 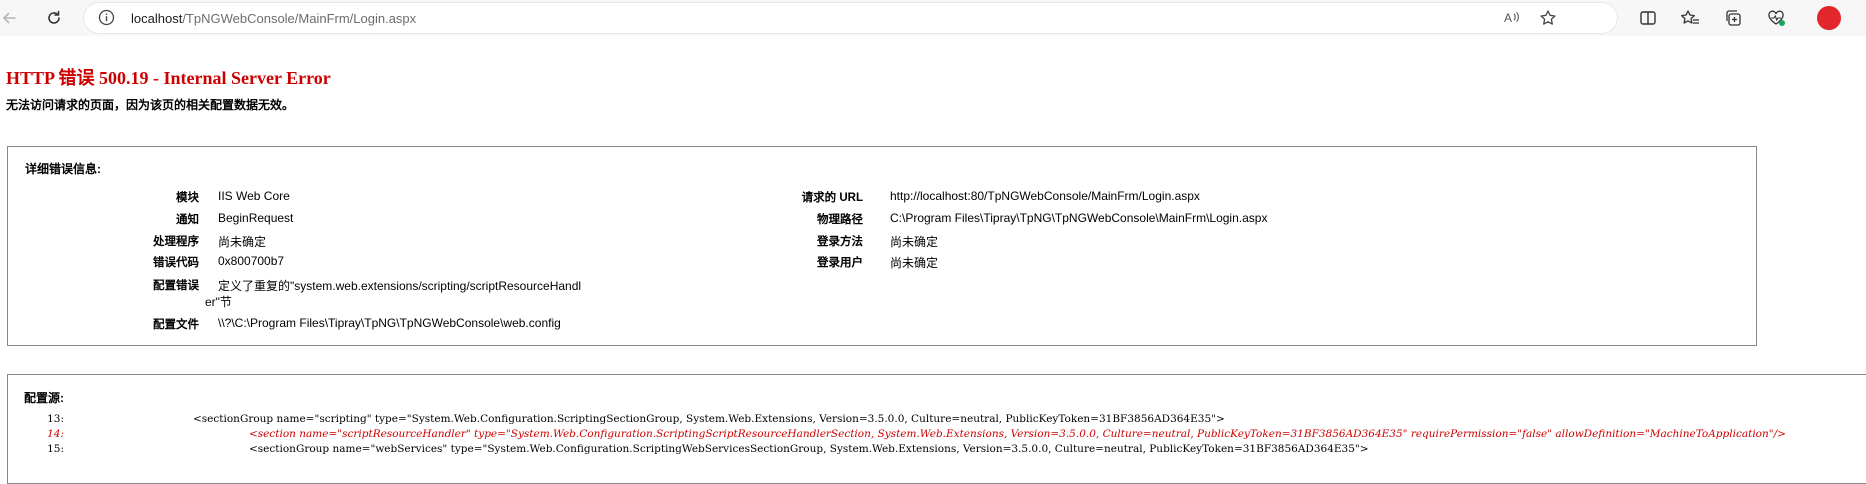 What do you see at coordinates (832, 198) in the screenshot?
I see `label-request-url: 请求的 URL` at bounding box center [832, 198].